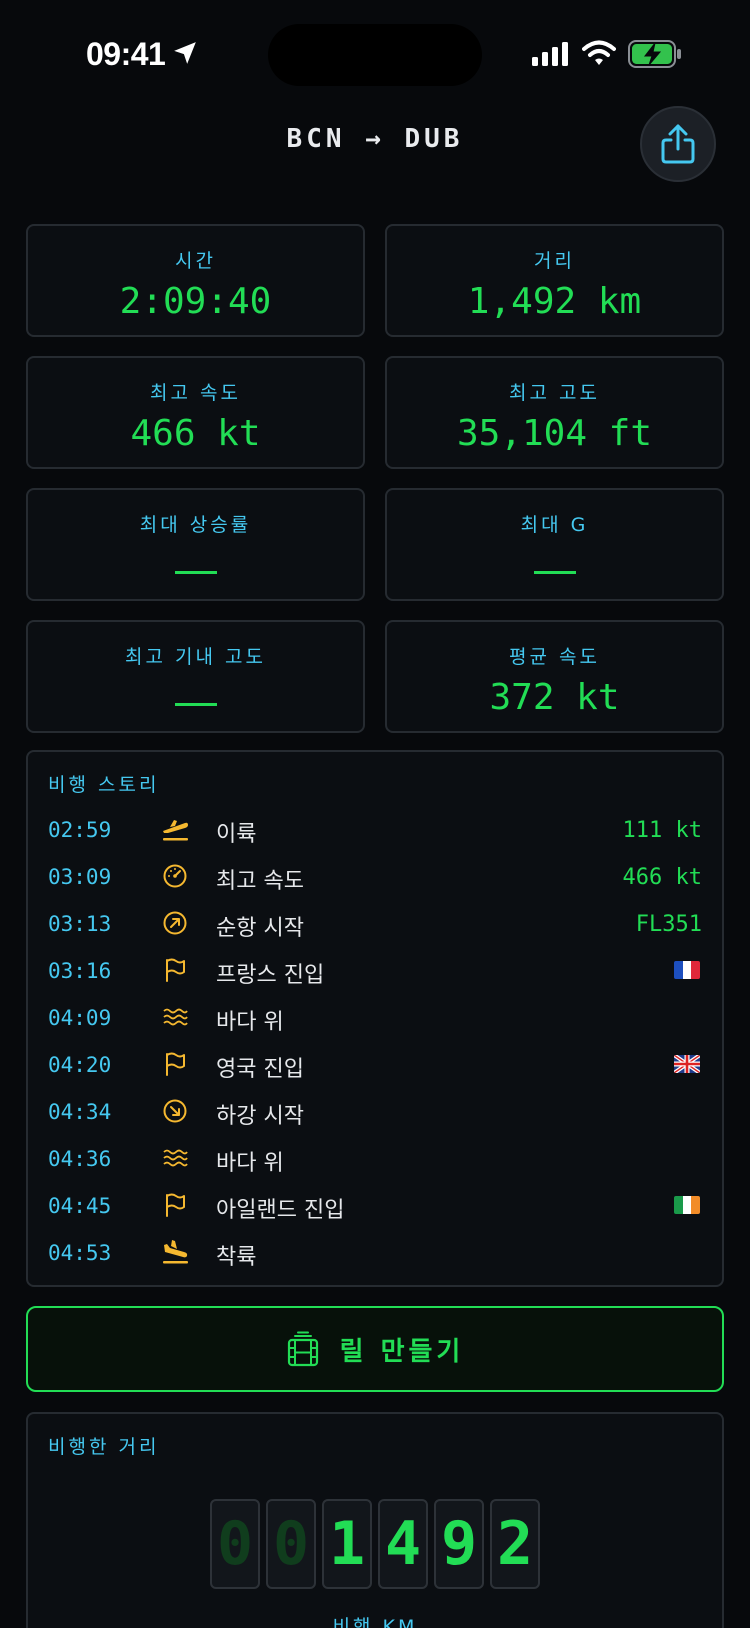 This screenshot has width=750, height=1628. What do you see at coordinates (195, 393) in the screenshot?
I see `stat-label: 최고 속도` at bounding box center [195, 393].